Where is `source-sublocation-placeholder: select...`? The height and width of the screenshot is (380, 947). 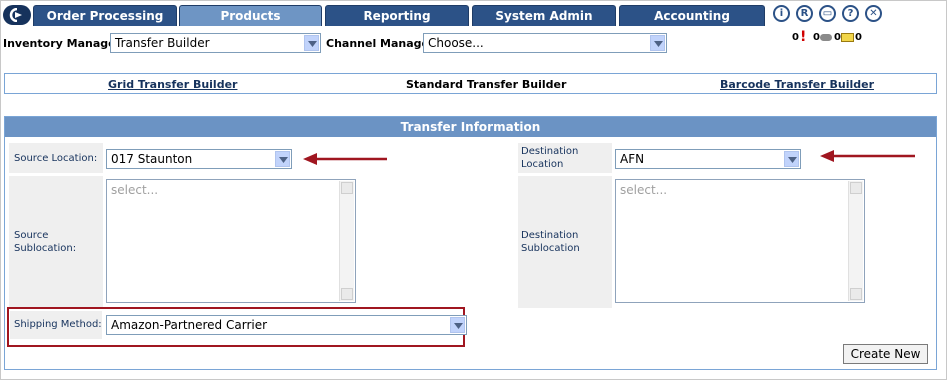
source-sublocation-placeholder: select... is located at coordinates (135, 190).